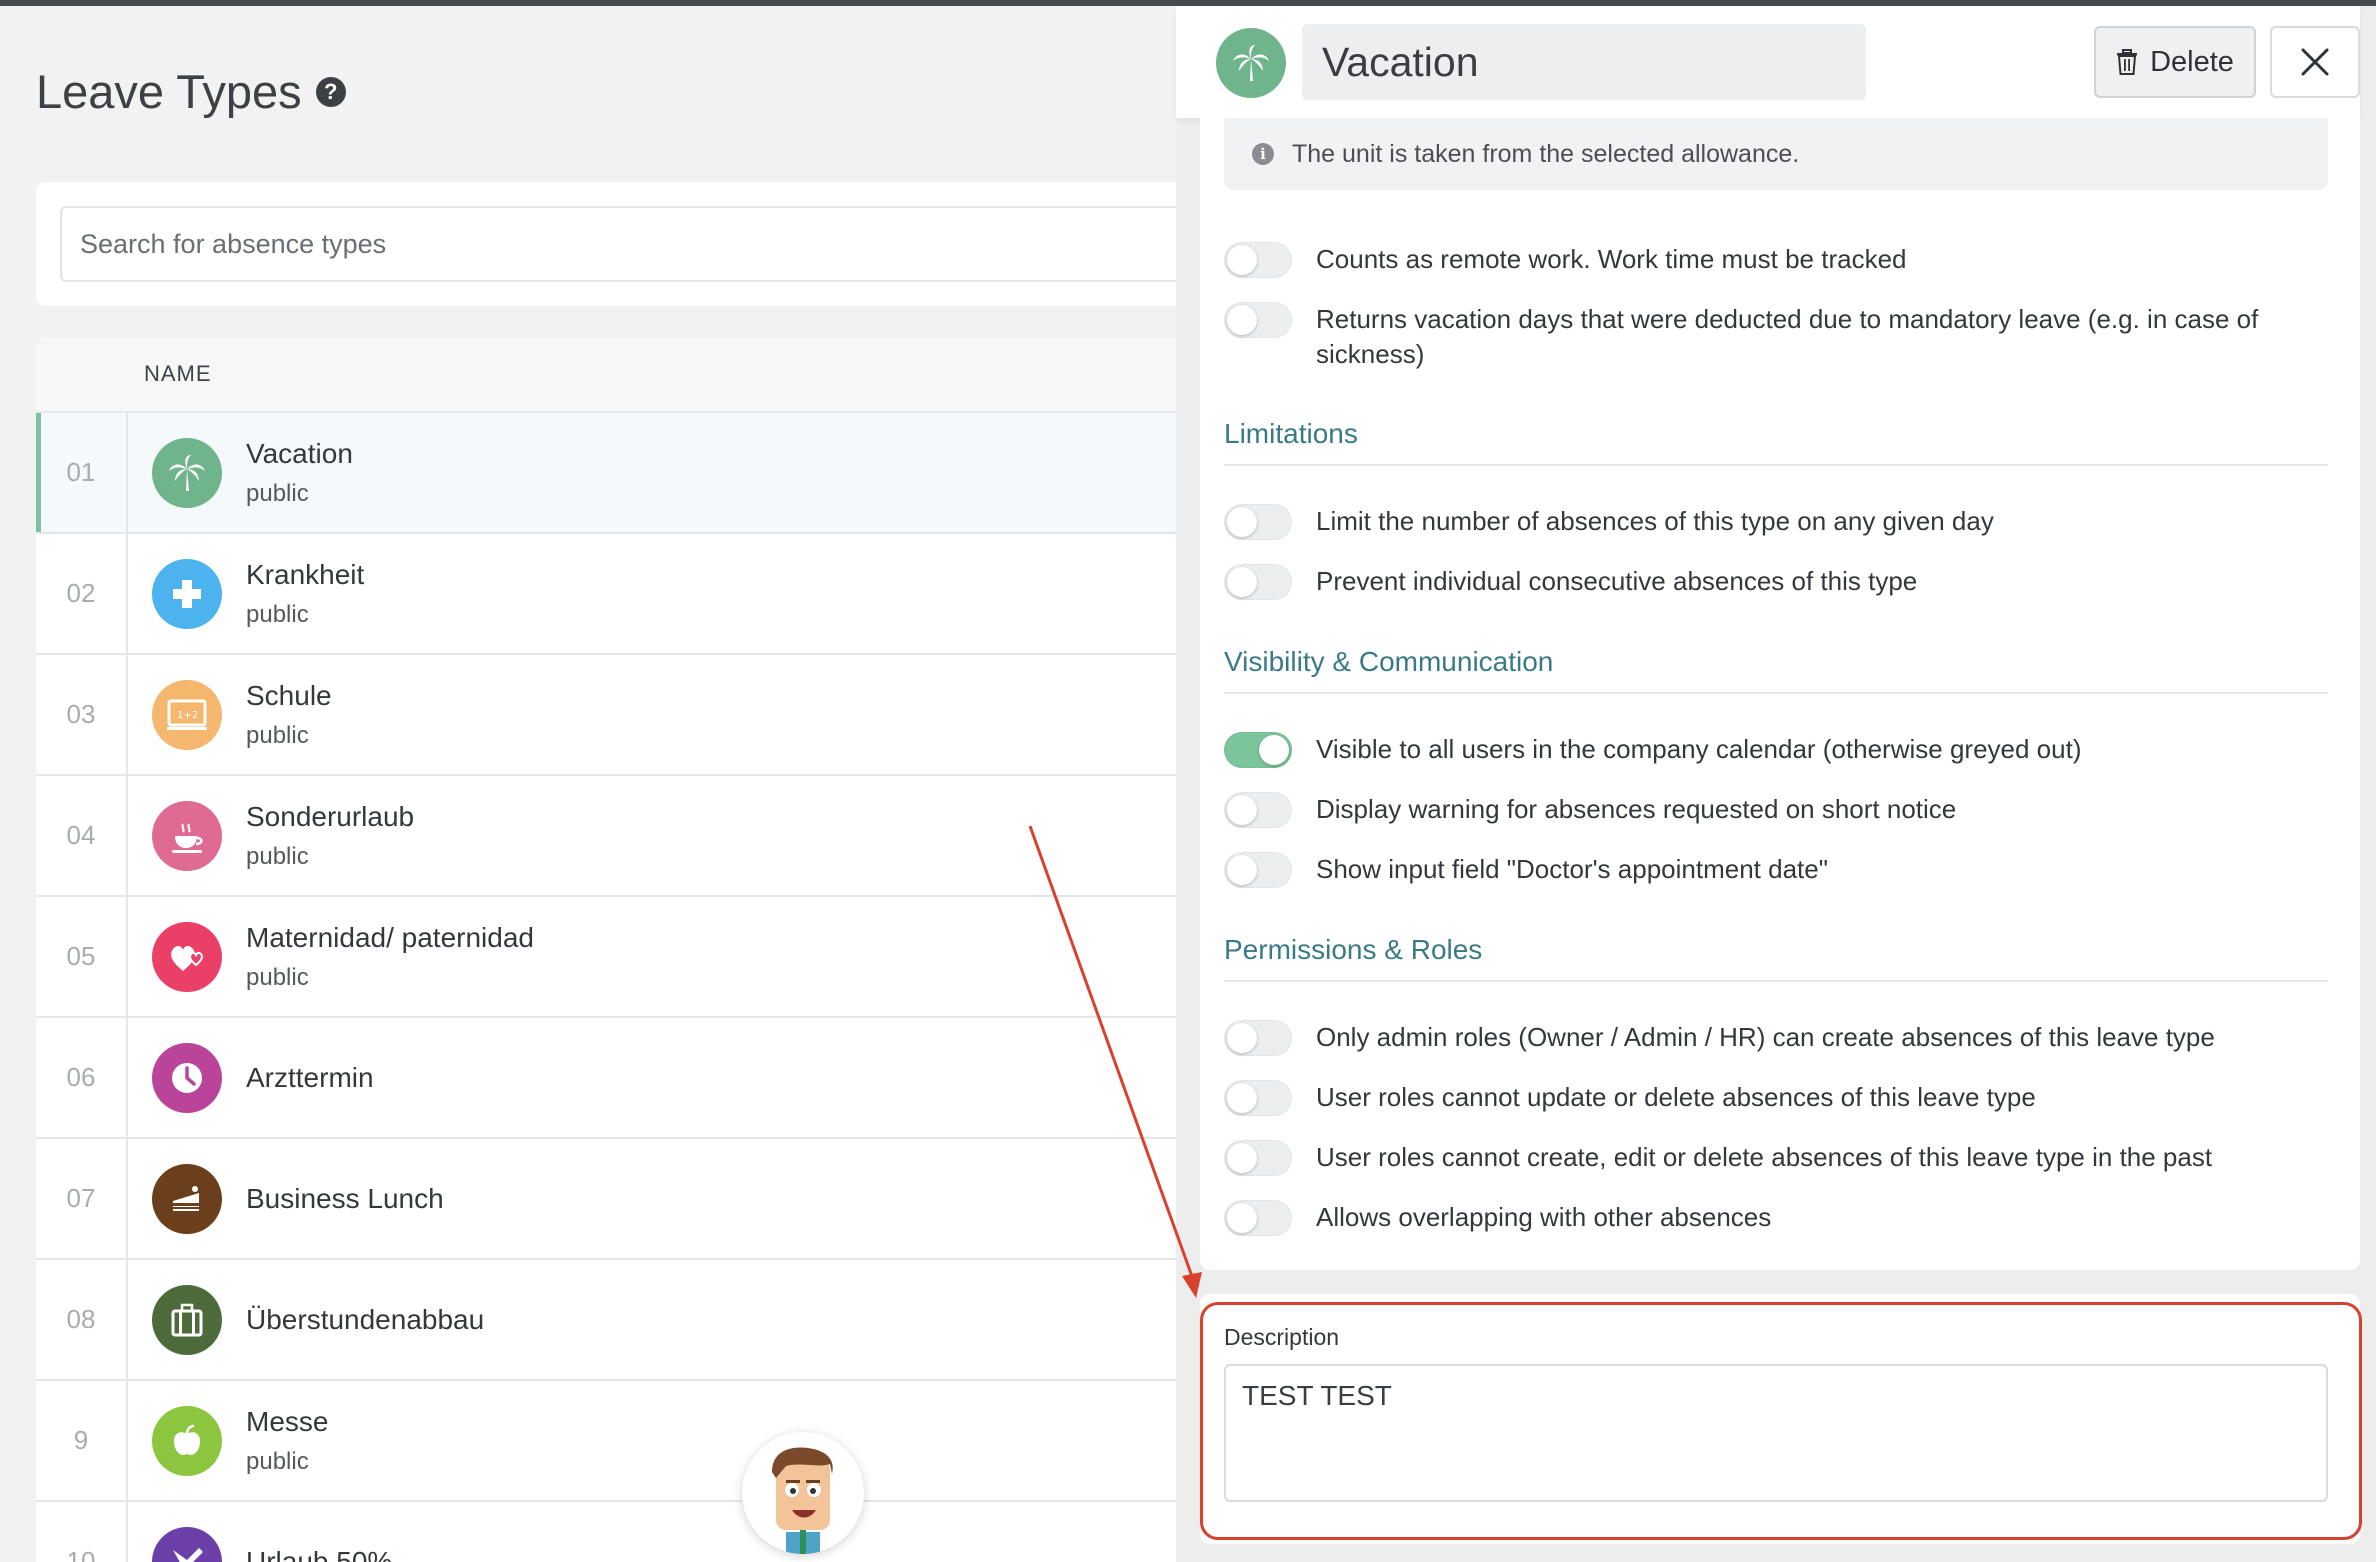 This screenshot has width=2376, height=1562. What do you see at coordinates (330, 91) in the screenshot?
I see `help-icon: ?` at bounding box center [330, 91].